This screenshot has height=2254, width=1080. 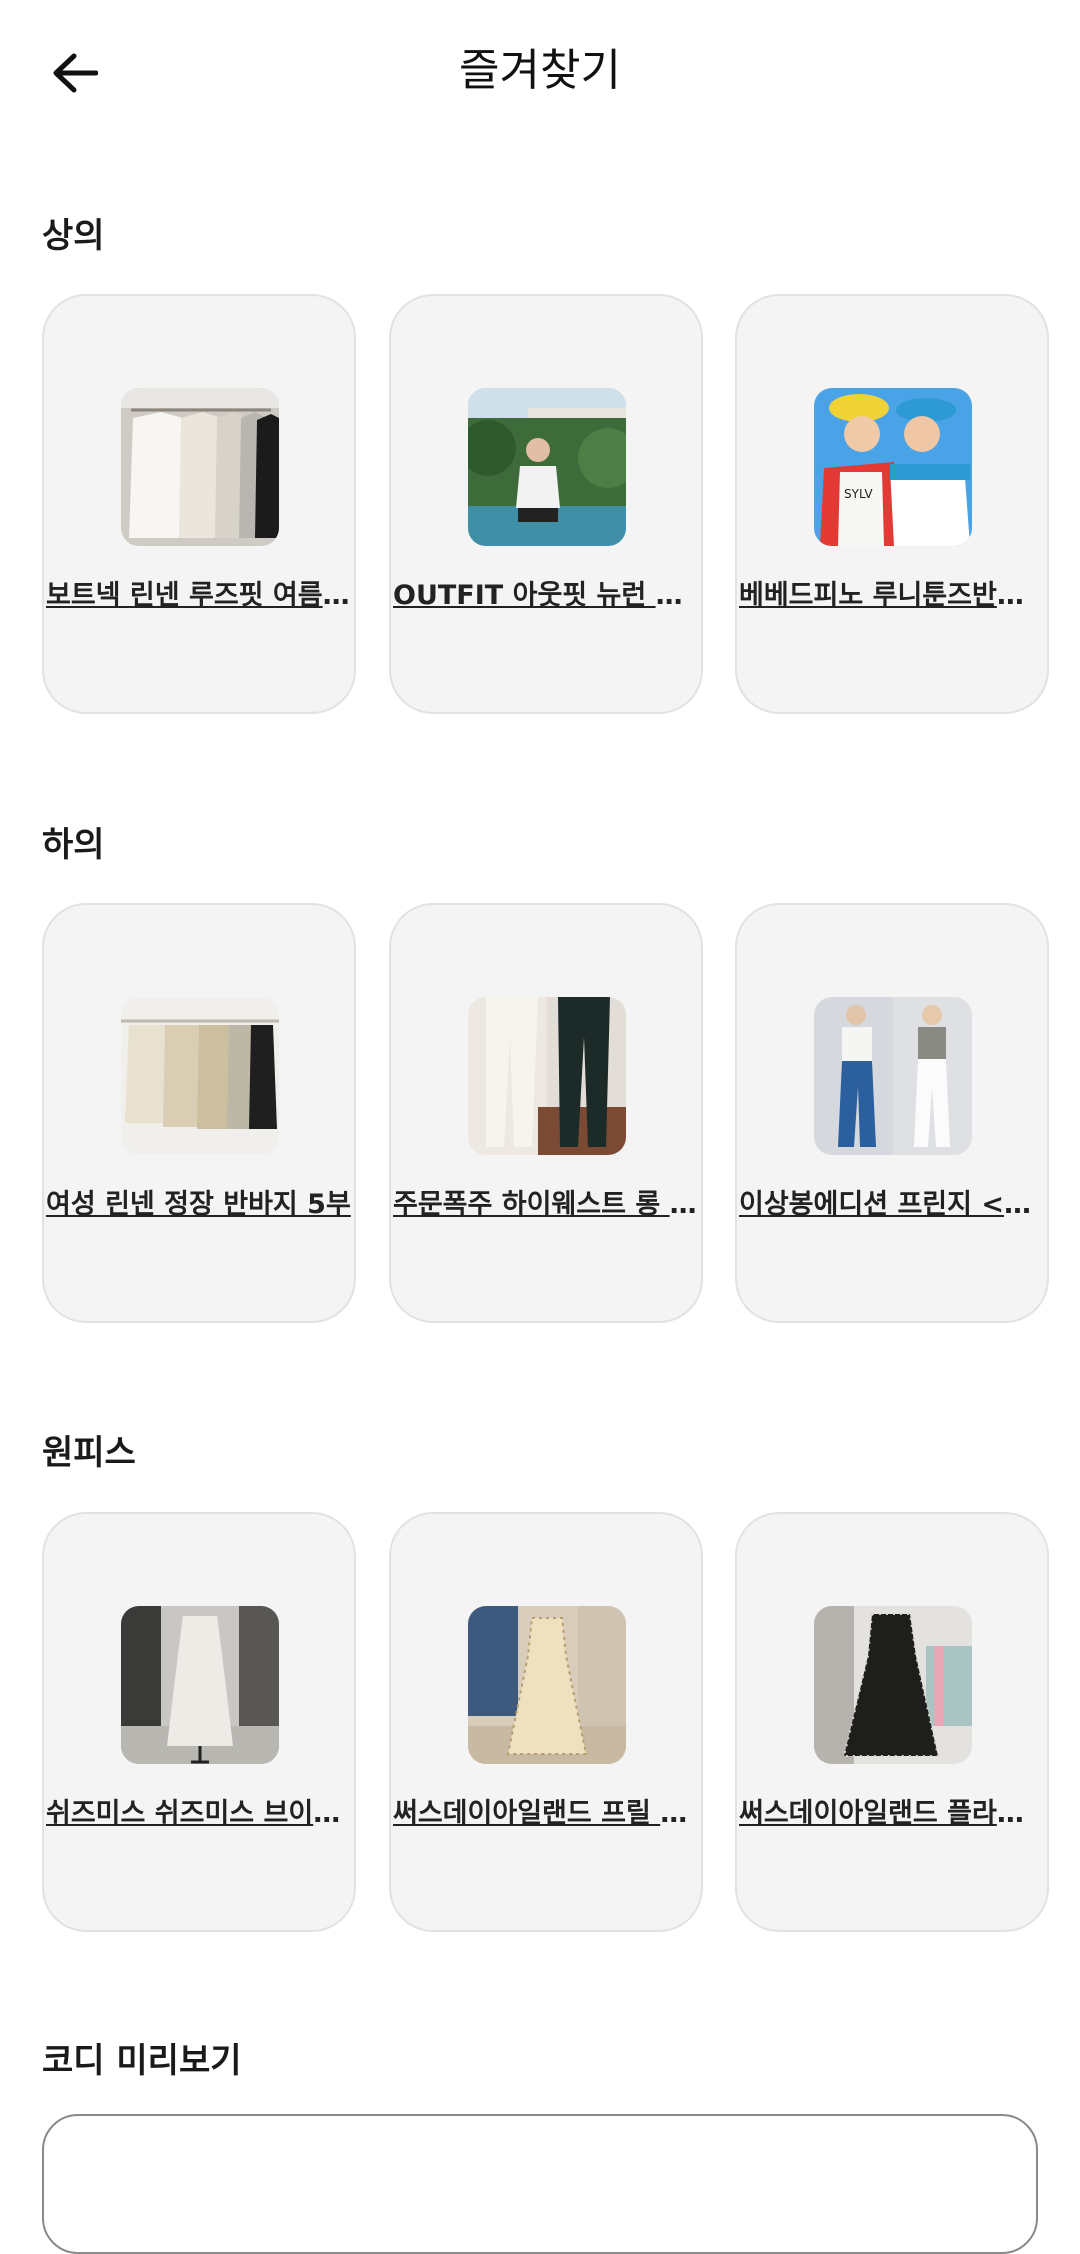 I want to click on product-name-link: 이상봉에디션 프린지 <b>데님 팬츠</b>, so click(x=892, y=1205).